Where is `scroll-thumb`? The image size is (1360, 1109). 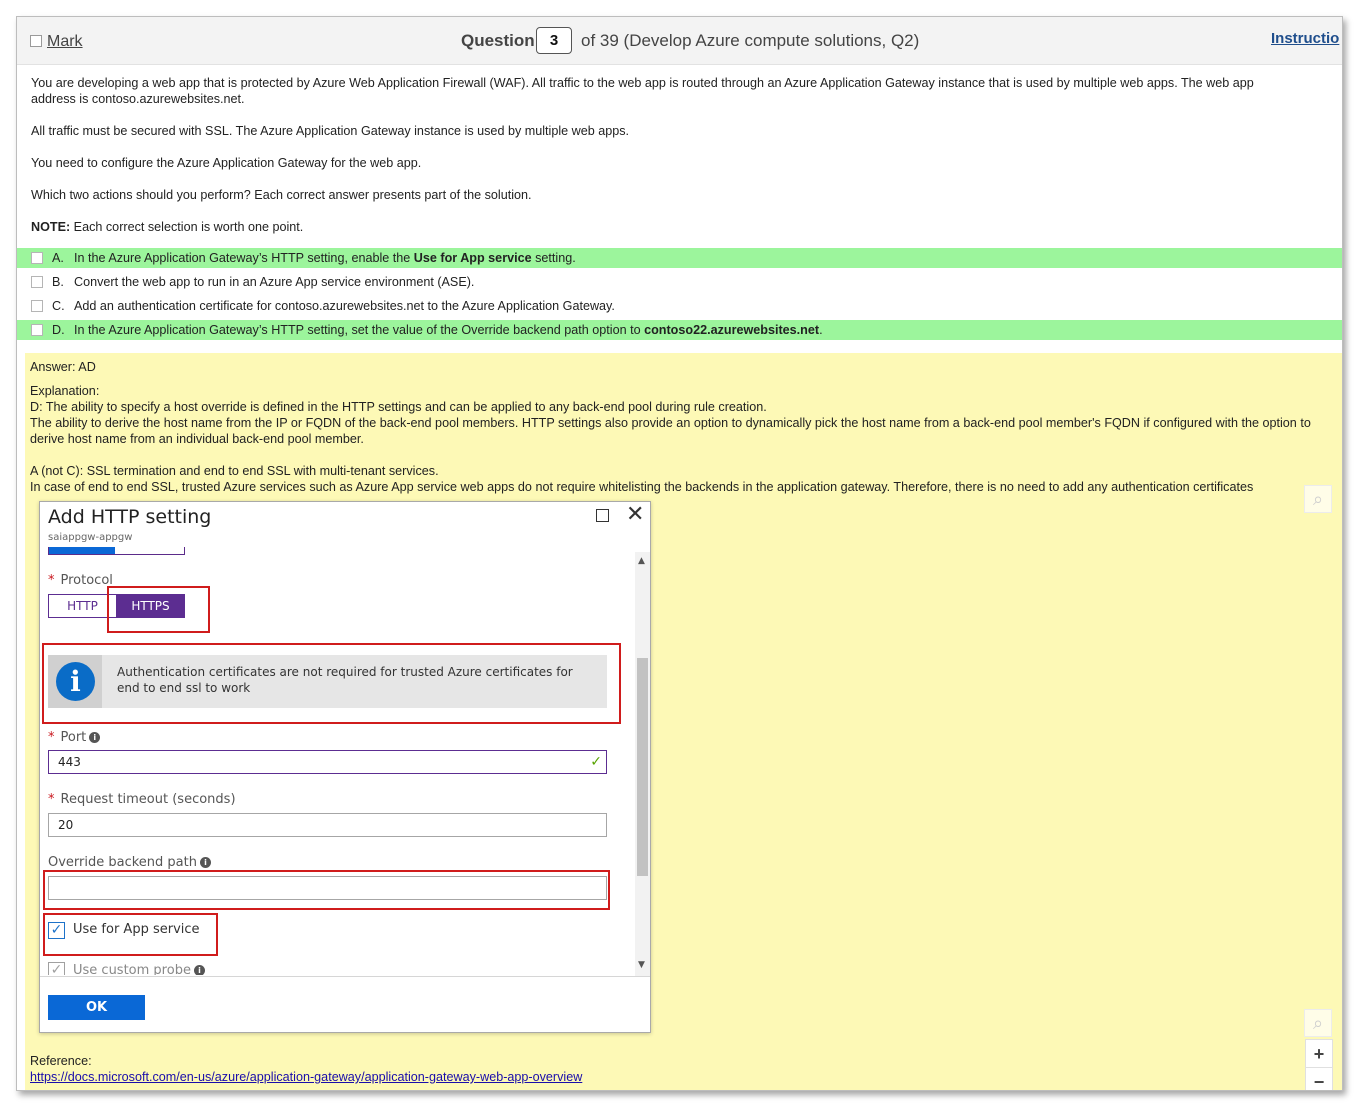 scroll-thumb is located at coordinates (642, 767).